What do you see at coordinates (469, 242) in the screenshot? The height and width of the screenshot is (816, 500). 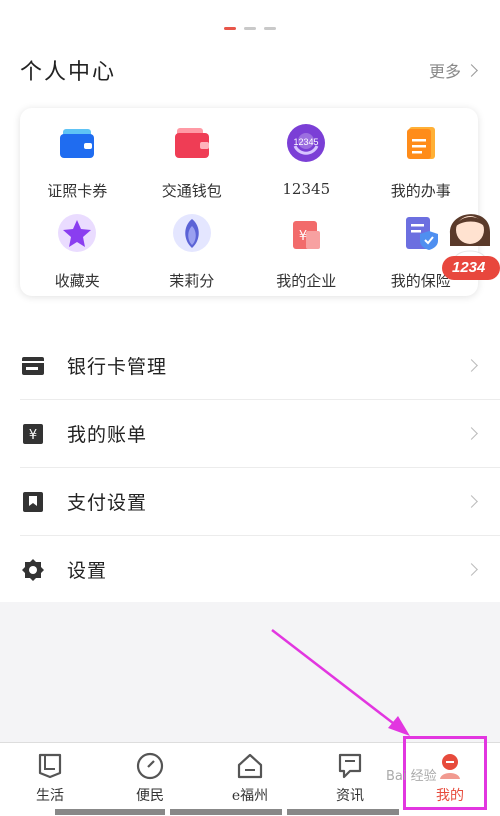 I see `floating-assistant: 1234` at bounding box center [469, 242].